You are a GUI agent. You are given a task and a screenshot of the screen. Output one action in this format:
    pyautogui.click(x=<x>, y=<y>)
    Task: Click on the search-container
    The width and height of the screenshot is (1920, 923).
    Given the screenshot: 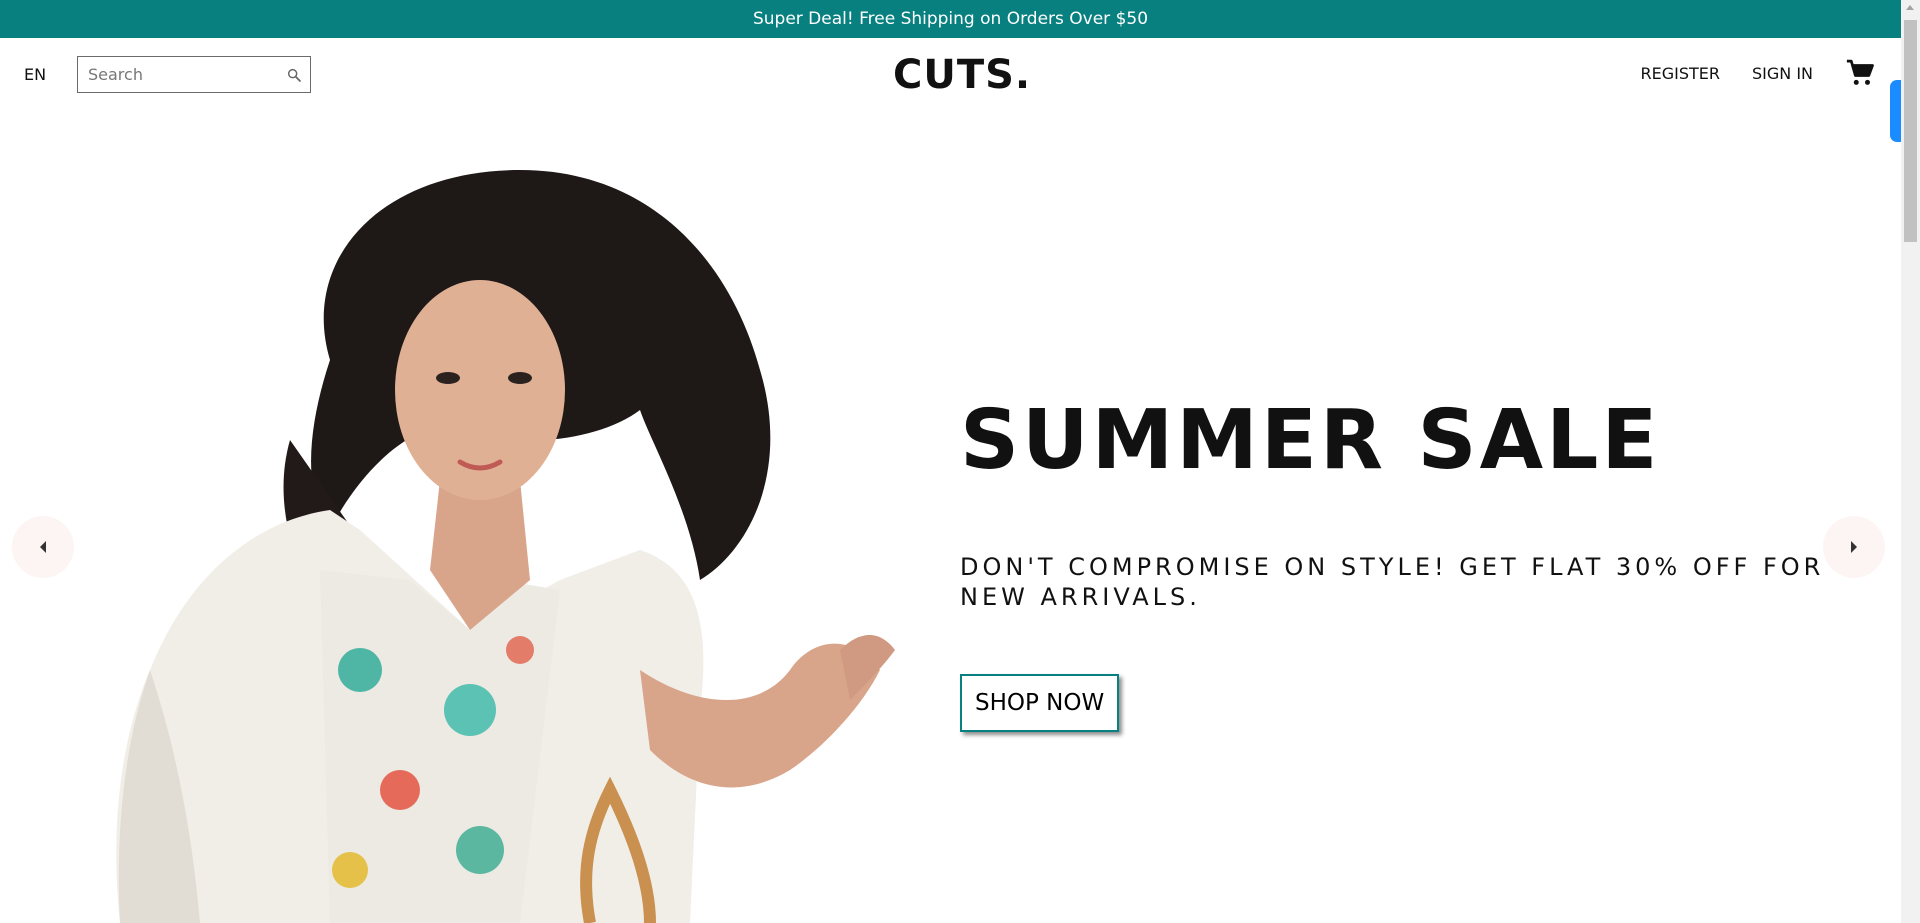 What is the action you would take?
    pyautogui.click(x=194, y=74)
    